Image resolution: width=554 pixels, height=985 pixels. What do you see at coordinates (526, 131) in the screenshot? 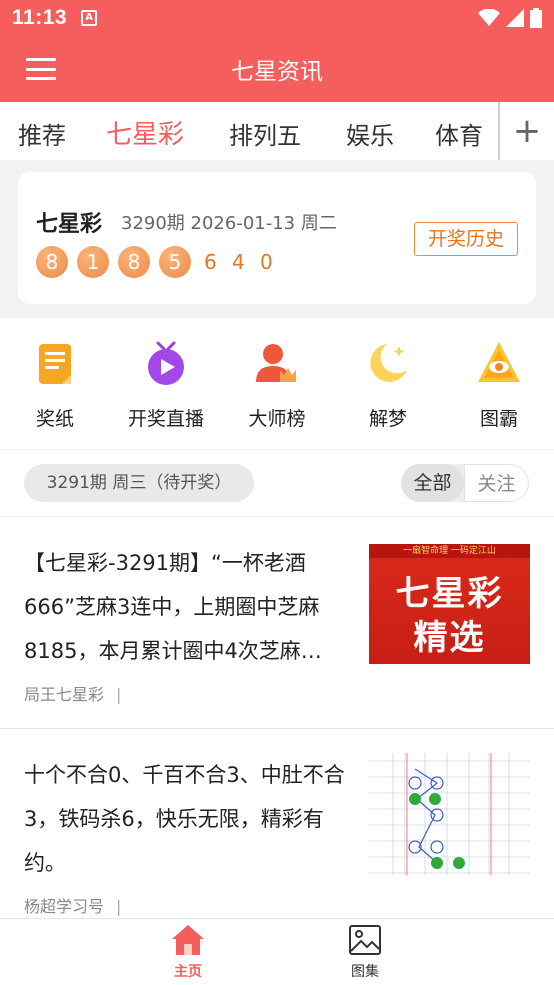
I see `add-tab-button: +` at bounding box center [526, 131].